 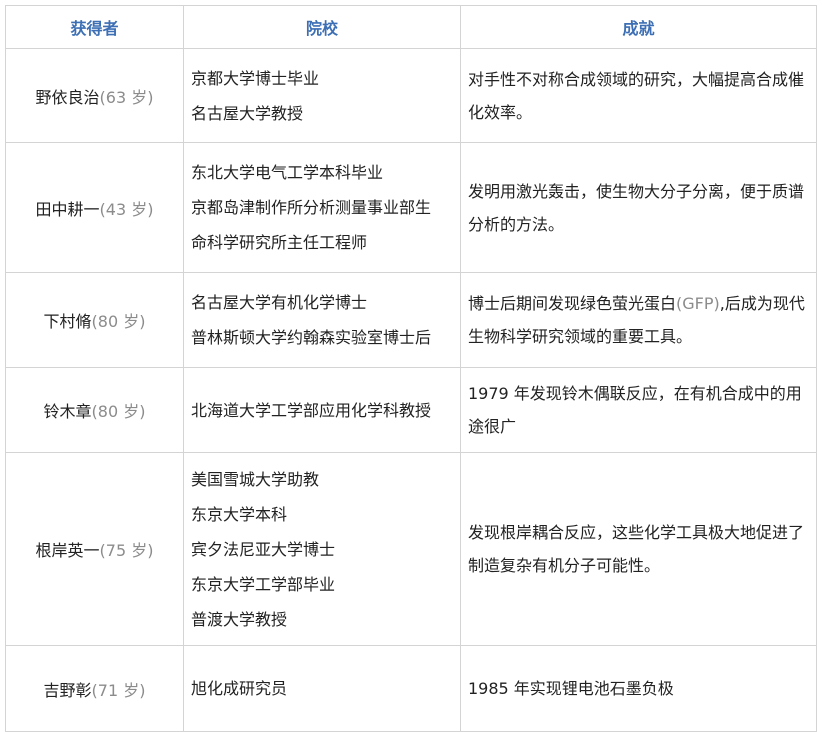 I want to click on achievement-cell: 对手性不对称合成领域的研究，大幅提高合成催化效率。, so click(x=638, y=95).